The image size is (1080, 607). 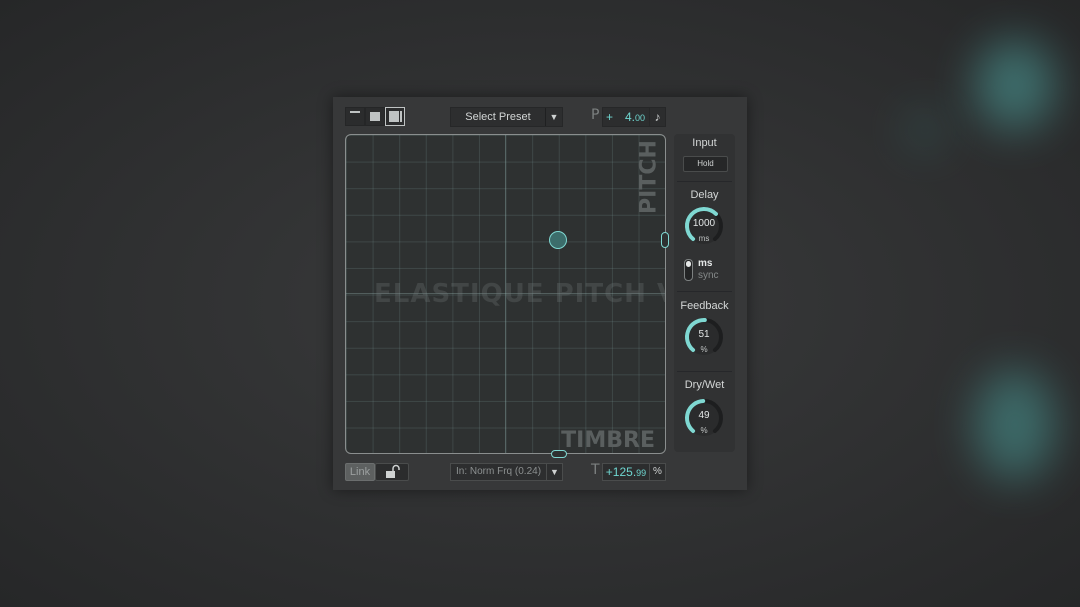 I want to click on timbre-value-int: +125., so click(x=621, y=472).